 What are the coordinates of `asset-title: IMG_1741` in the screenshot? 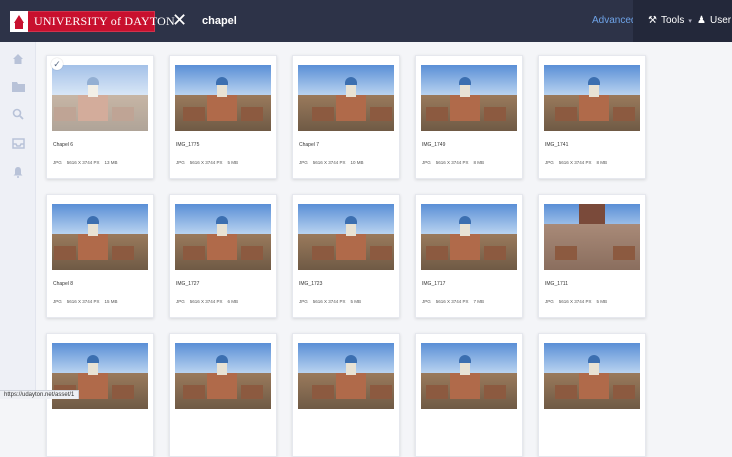 It's located at (557, 145).